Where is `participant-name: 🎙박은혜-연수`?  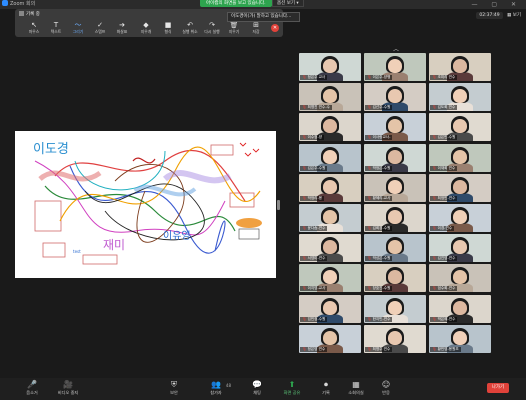 participant-name: 🎙박은혜-연수 is located at coordinates (444, 319).